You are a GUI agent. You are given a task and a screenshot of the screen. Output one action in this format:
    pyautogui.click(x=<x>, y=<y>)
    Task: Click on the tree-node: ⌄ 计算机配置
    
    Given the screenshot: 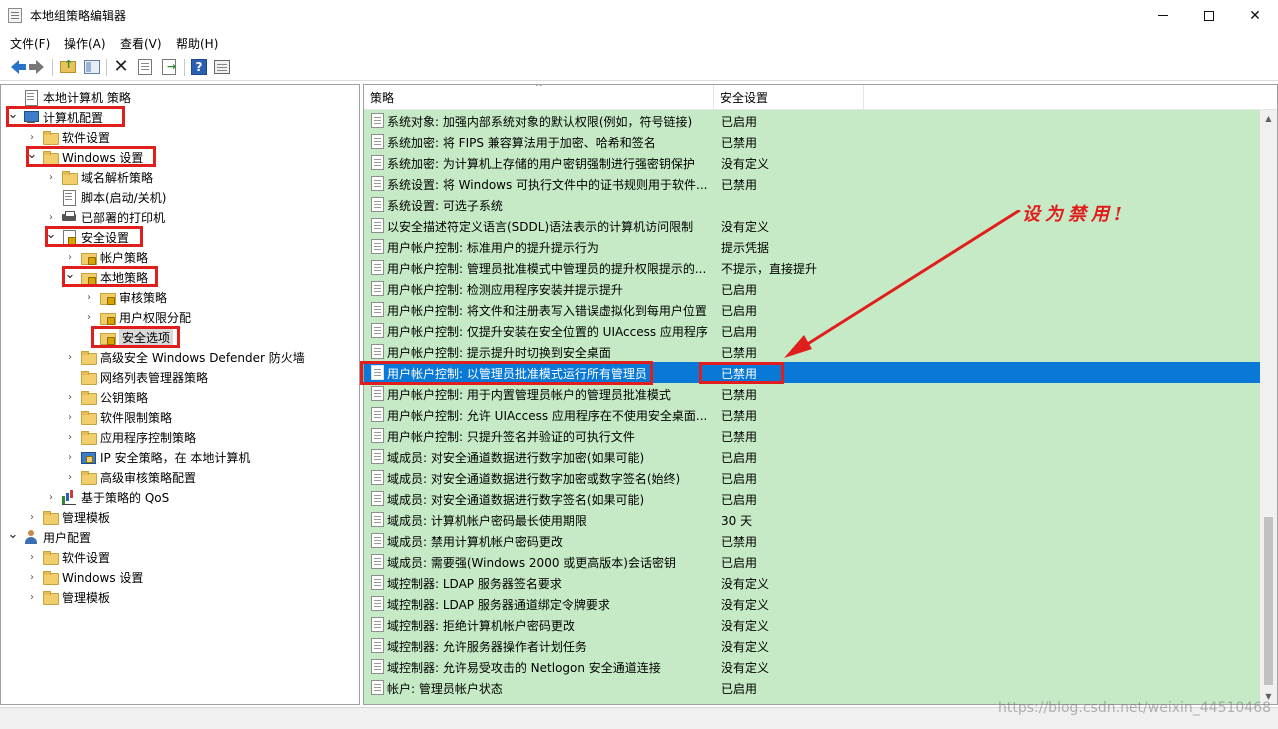 What is the action you would take?
    pyautogui.click(x=55, y=117)
    